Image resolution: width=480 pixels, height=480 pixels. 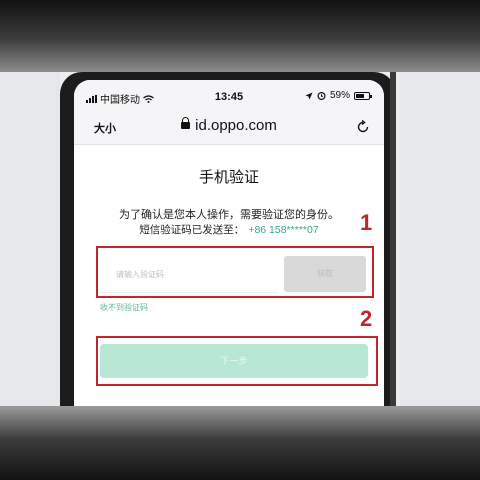 What do you see at coordinates (234, 361) in the screenshot?
I see `next-step-button: 下一步` at bounding box center [234, 361].